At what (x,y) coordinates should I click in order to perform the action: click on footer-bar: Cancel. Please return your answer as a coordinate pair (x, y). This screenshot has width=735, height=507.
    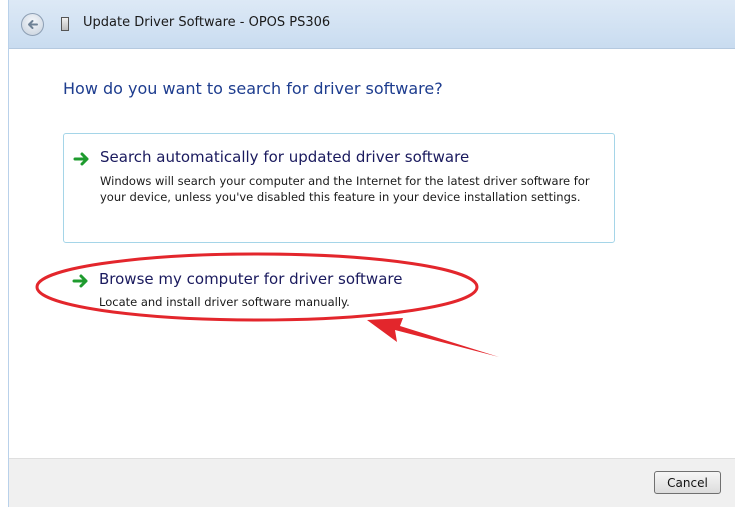
    Looking at the image, I should click on (372, 482).